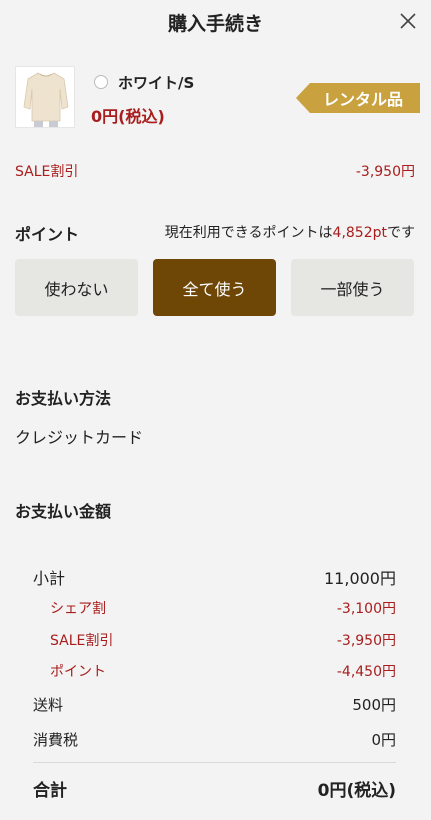 This screenshot has height=820, width=431. I want to click on shipping-label: 送料, so click(48, 705).